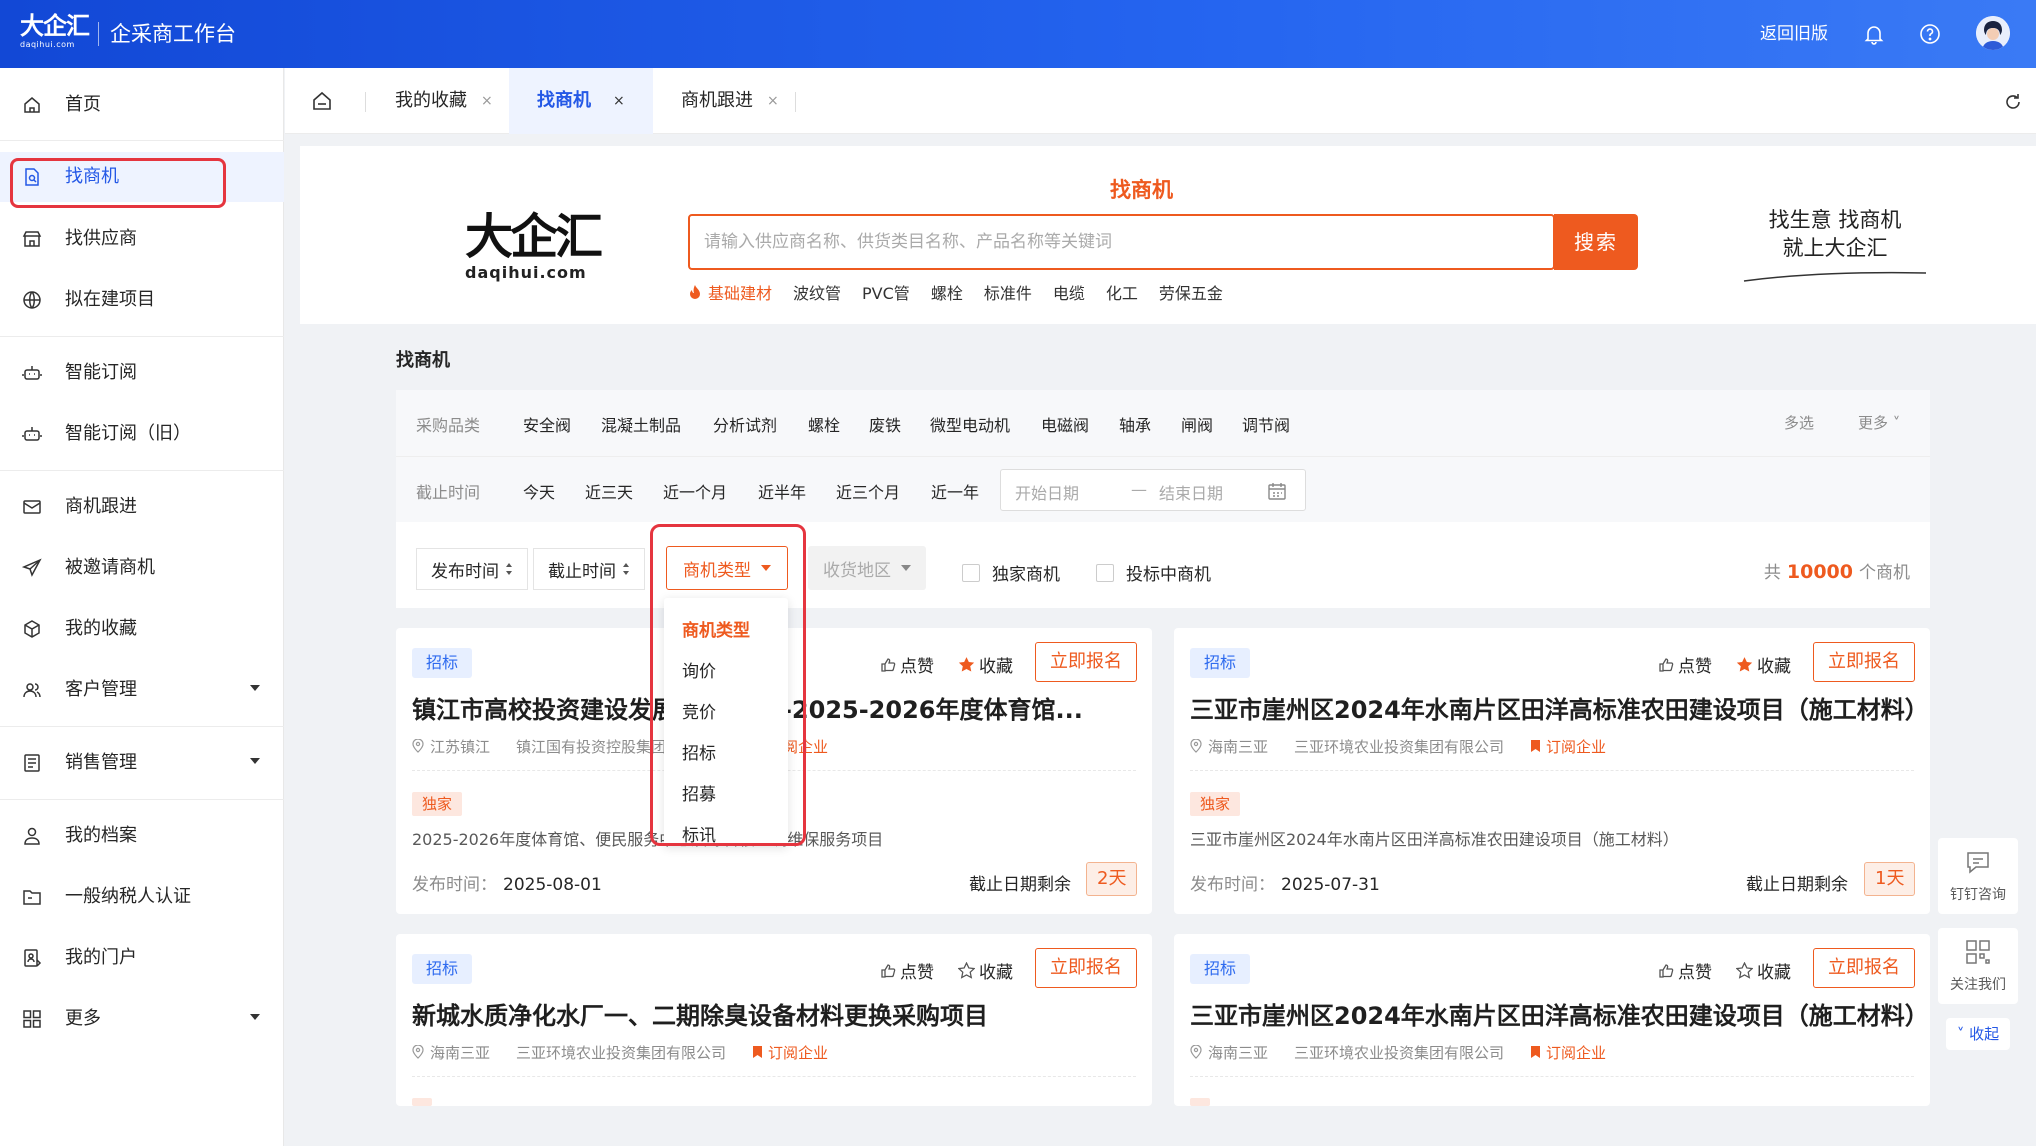 This screenshot has height=1146, width=2036. What do you see at coordinates (547, 424) in the screenshot?
I see `category-option: 安全阀` at bounding box center [547, 424].